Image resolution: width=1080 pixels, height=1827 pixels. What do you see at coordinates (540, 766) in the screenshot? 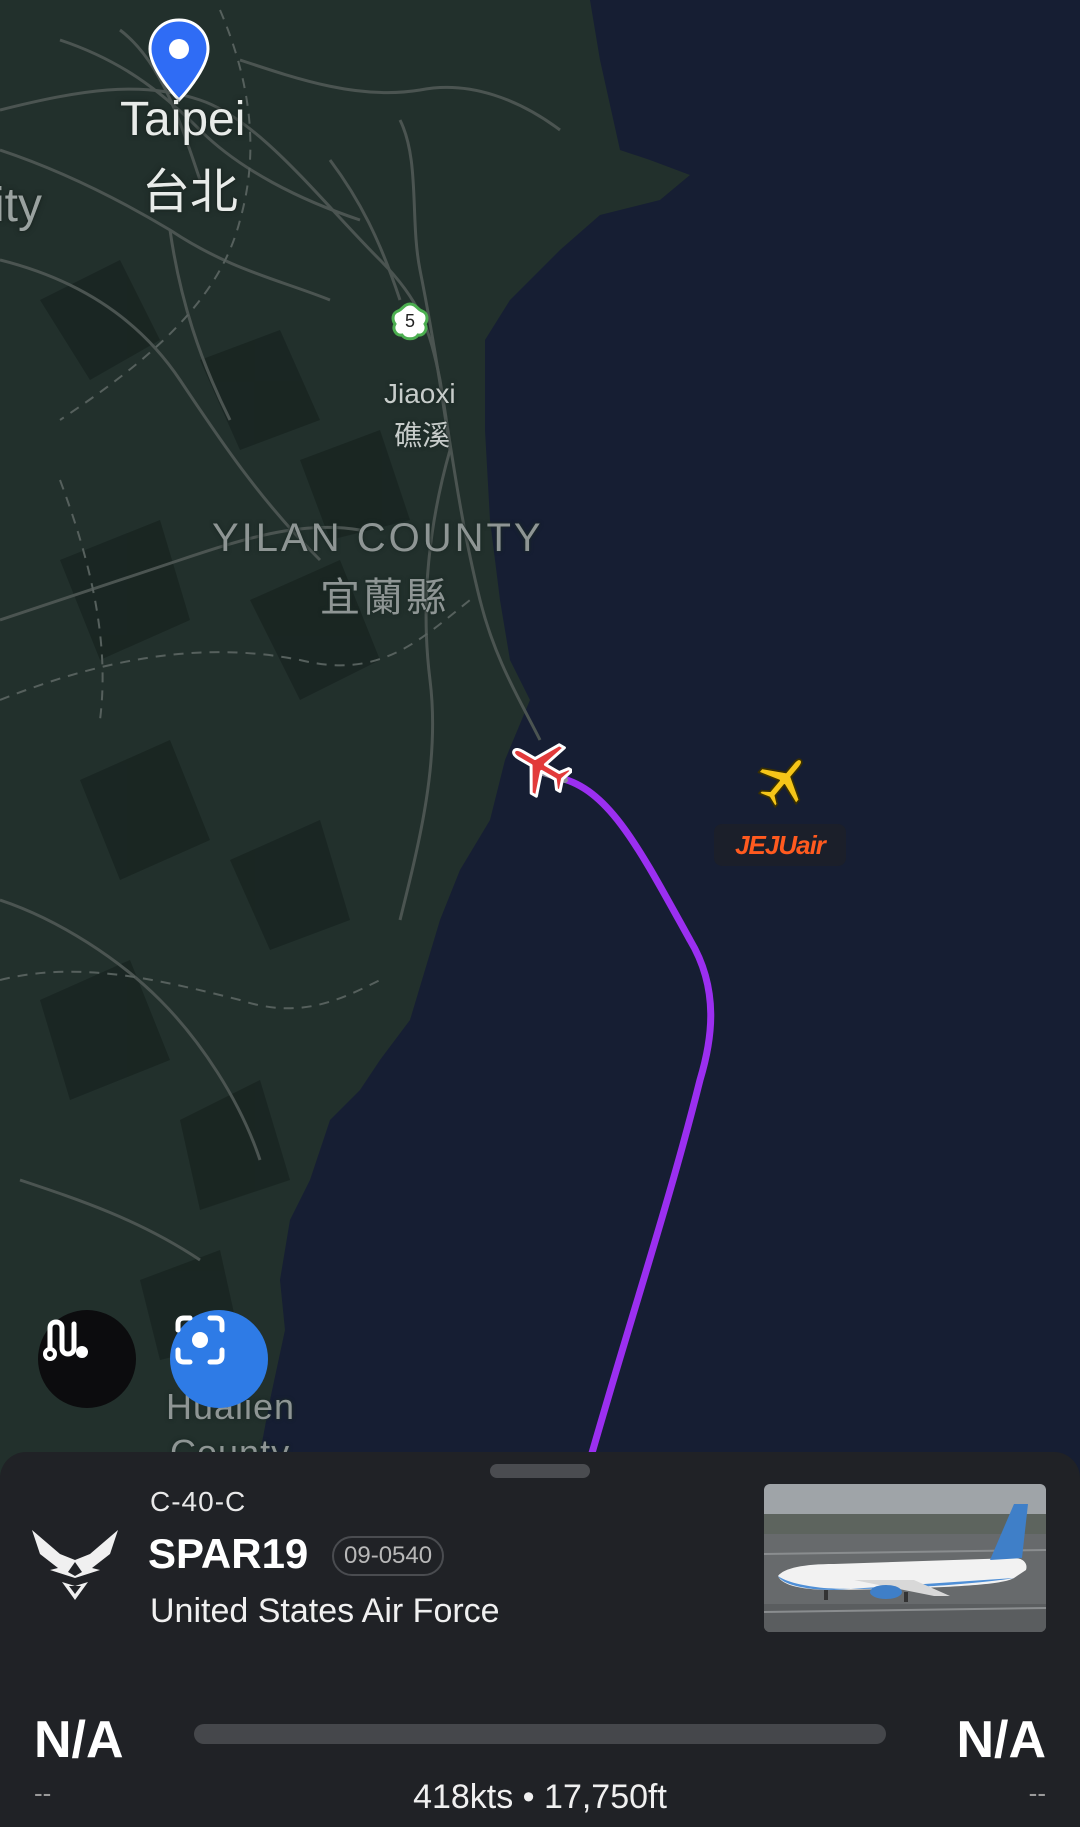
I see `selected-aircraft-icon` at bounding box center [540, 766].